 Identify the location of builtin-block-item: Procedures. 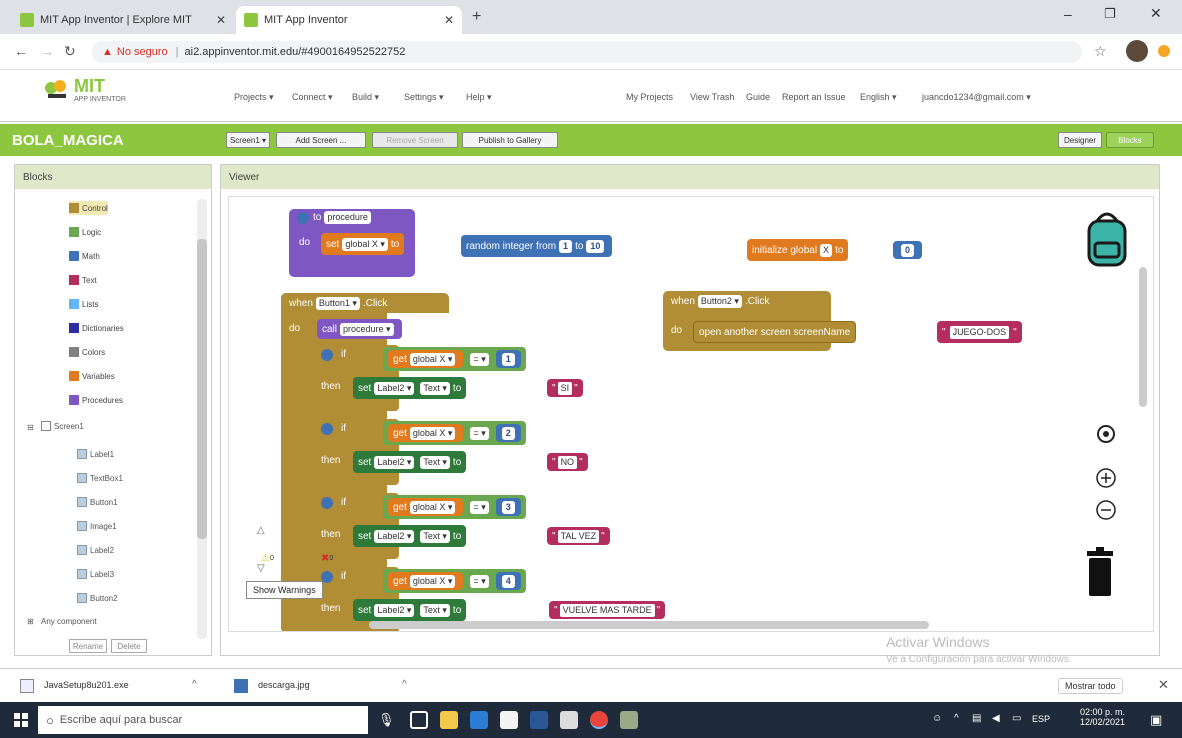
(96, 400).